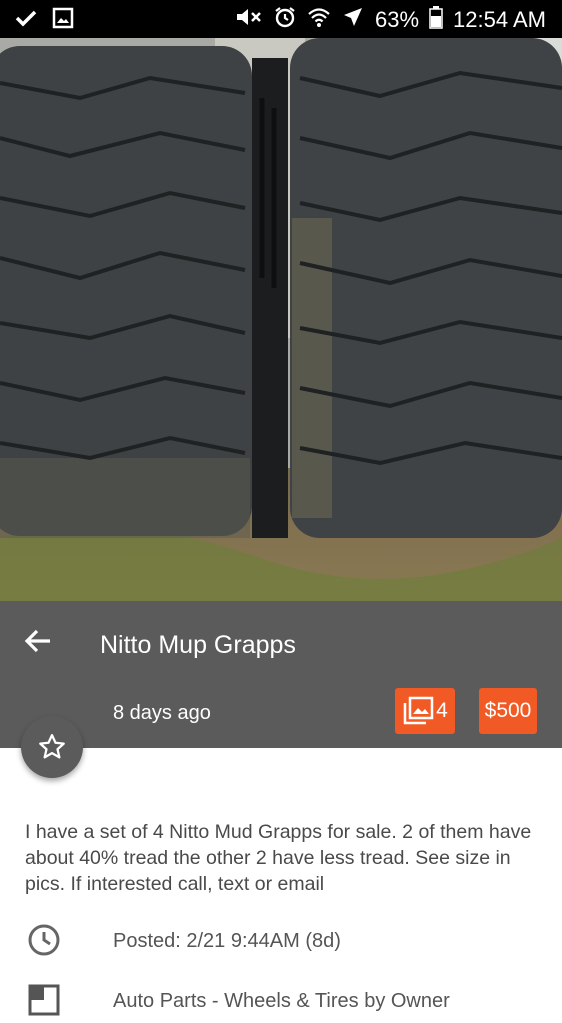  I want to click on photo-count: 4, so click(442, 710).